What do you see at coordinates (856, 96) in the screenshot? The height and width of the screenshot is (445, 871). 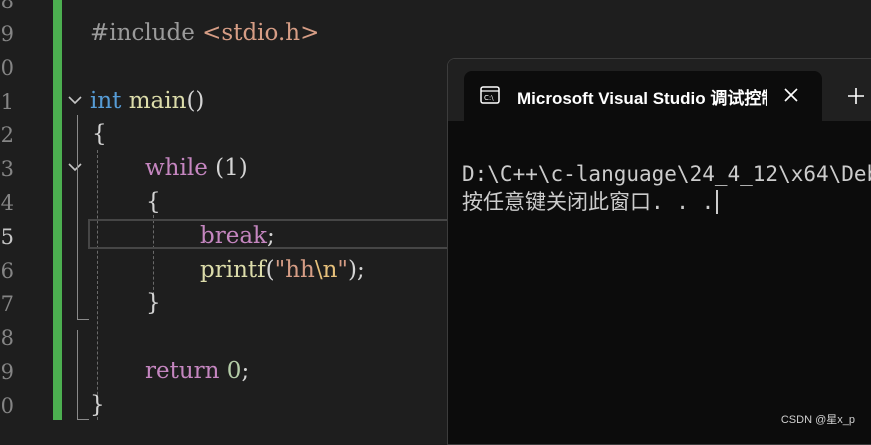 I see `new-tab-button` at bounding box center [856, 96].